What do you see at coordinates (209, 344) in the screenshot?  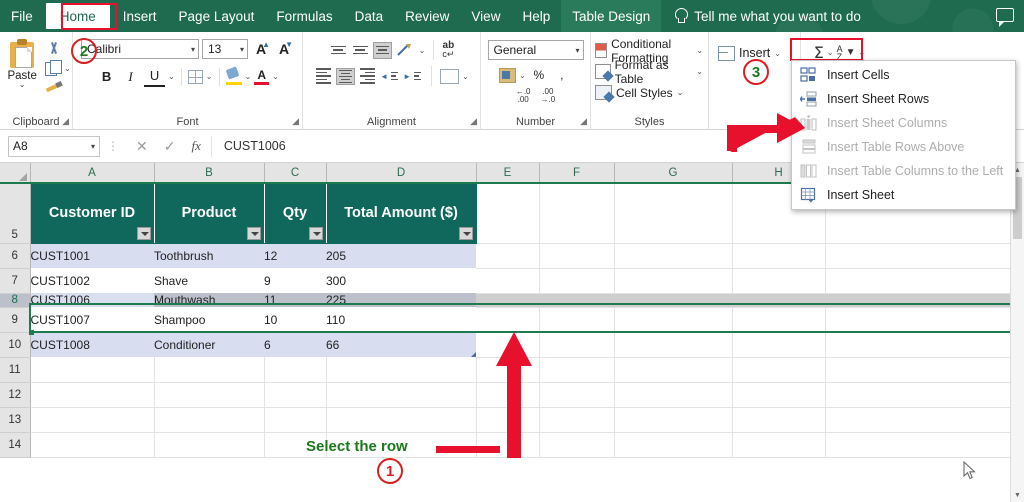 I see `table-cell: Conditioner` at bounding box center [209, 344].